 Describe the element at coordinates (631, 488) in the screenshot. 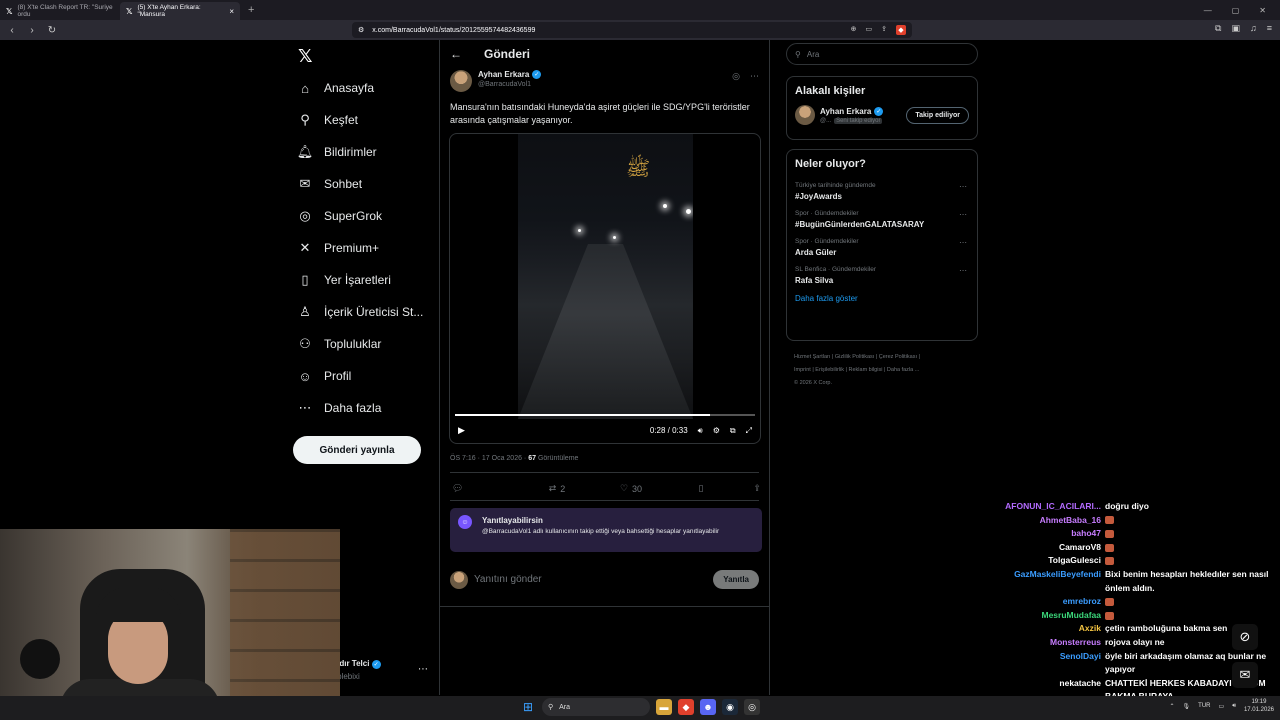

I see `like-button: ♡ 30` at that location.